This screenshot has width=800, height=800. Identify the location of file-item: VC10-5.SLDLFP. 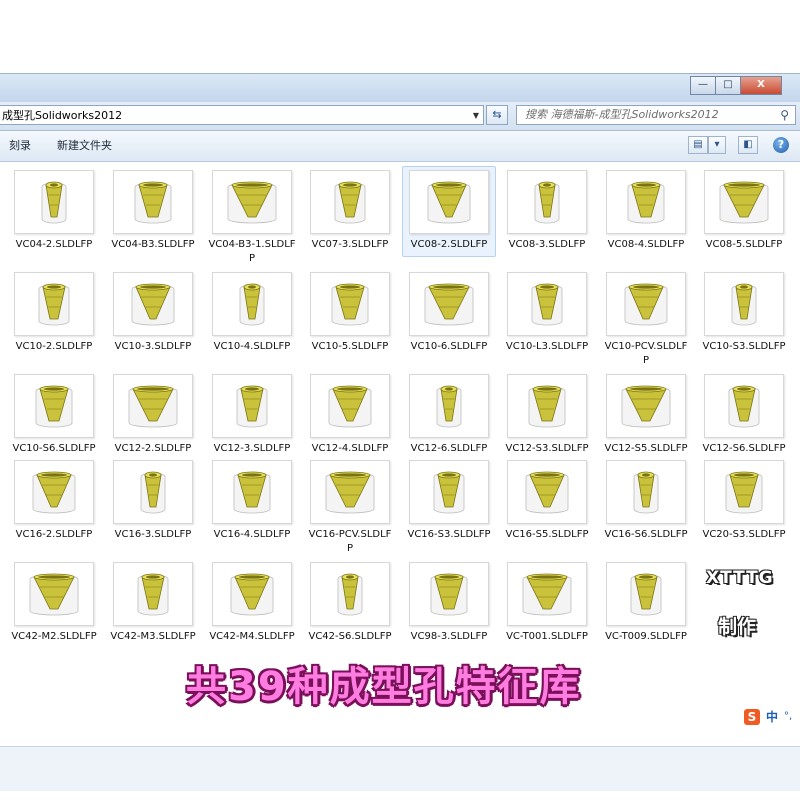
(350, 313).